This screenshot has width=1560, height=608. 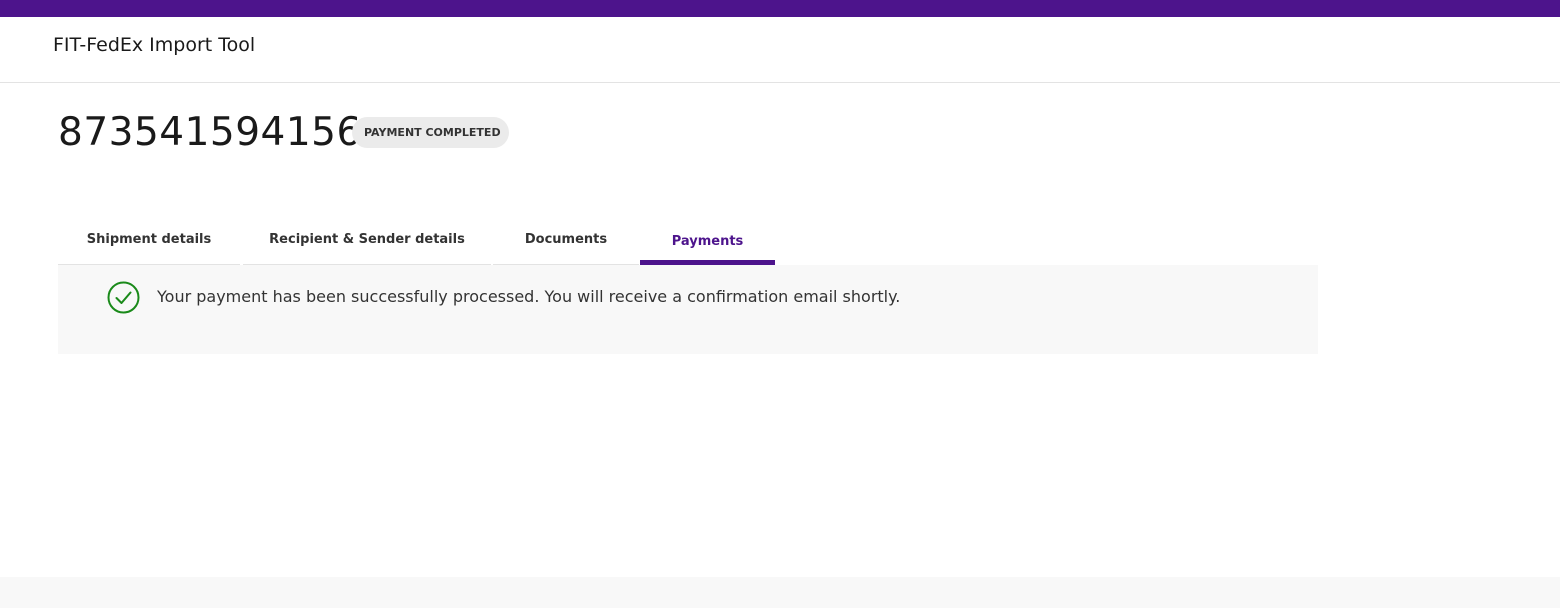 I want to click on tracking-number: 873541594156, so click(x=210, y=132).